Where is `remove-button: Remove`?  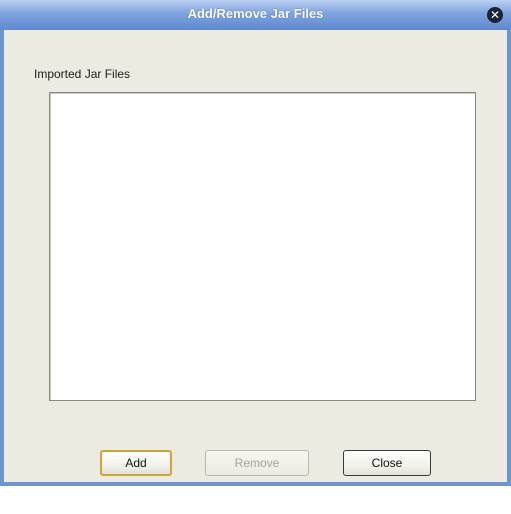
remove-button: Remove is located at coordinates (257, 463).